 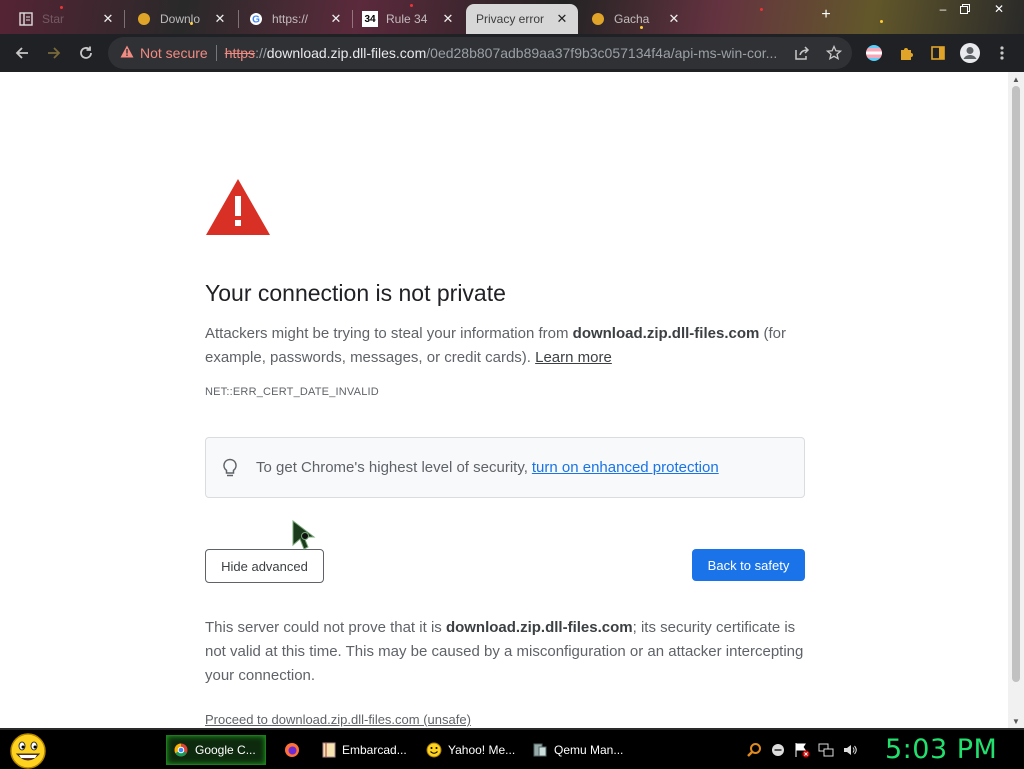 I want to click on tab-title: Downlo, so click(x=180, y=19).